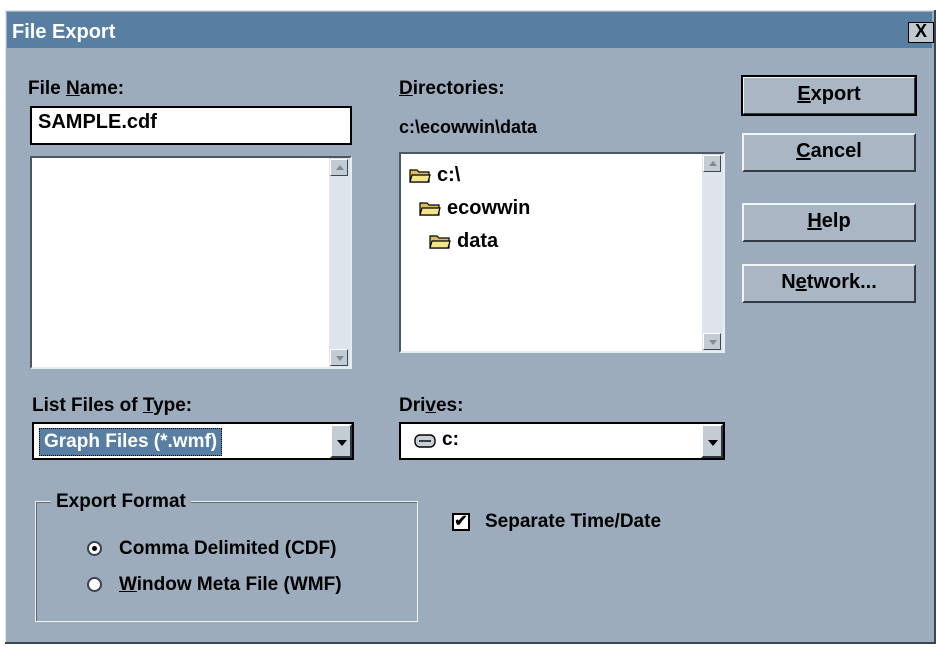 This screenshot has width=936, height=647. I want to click on directory-list: c:\ ecowwin data, so click(562, 252).